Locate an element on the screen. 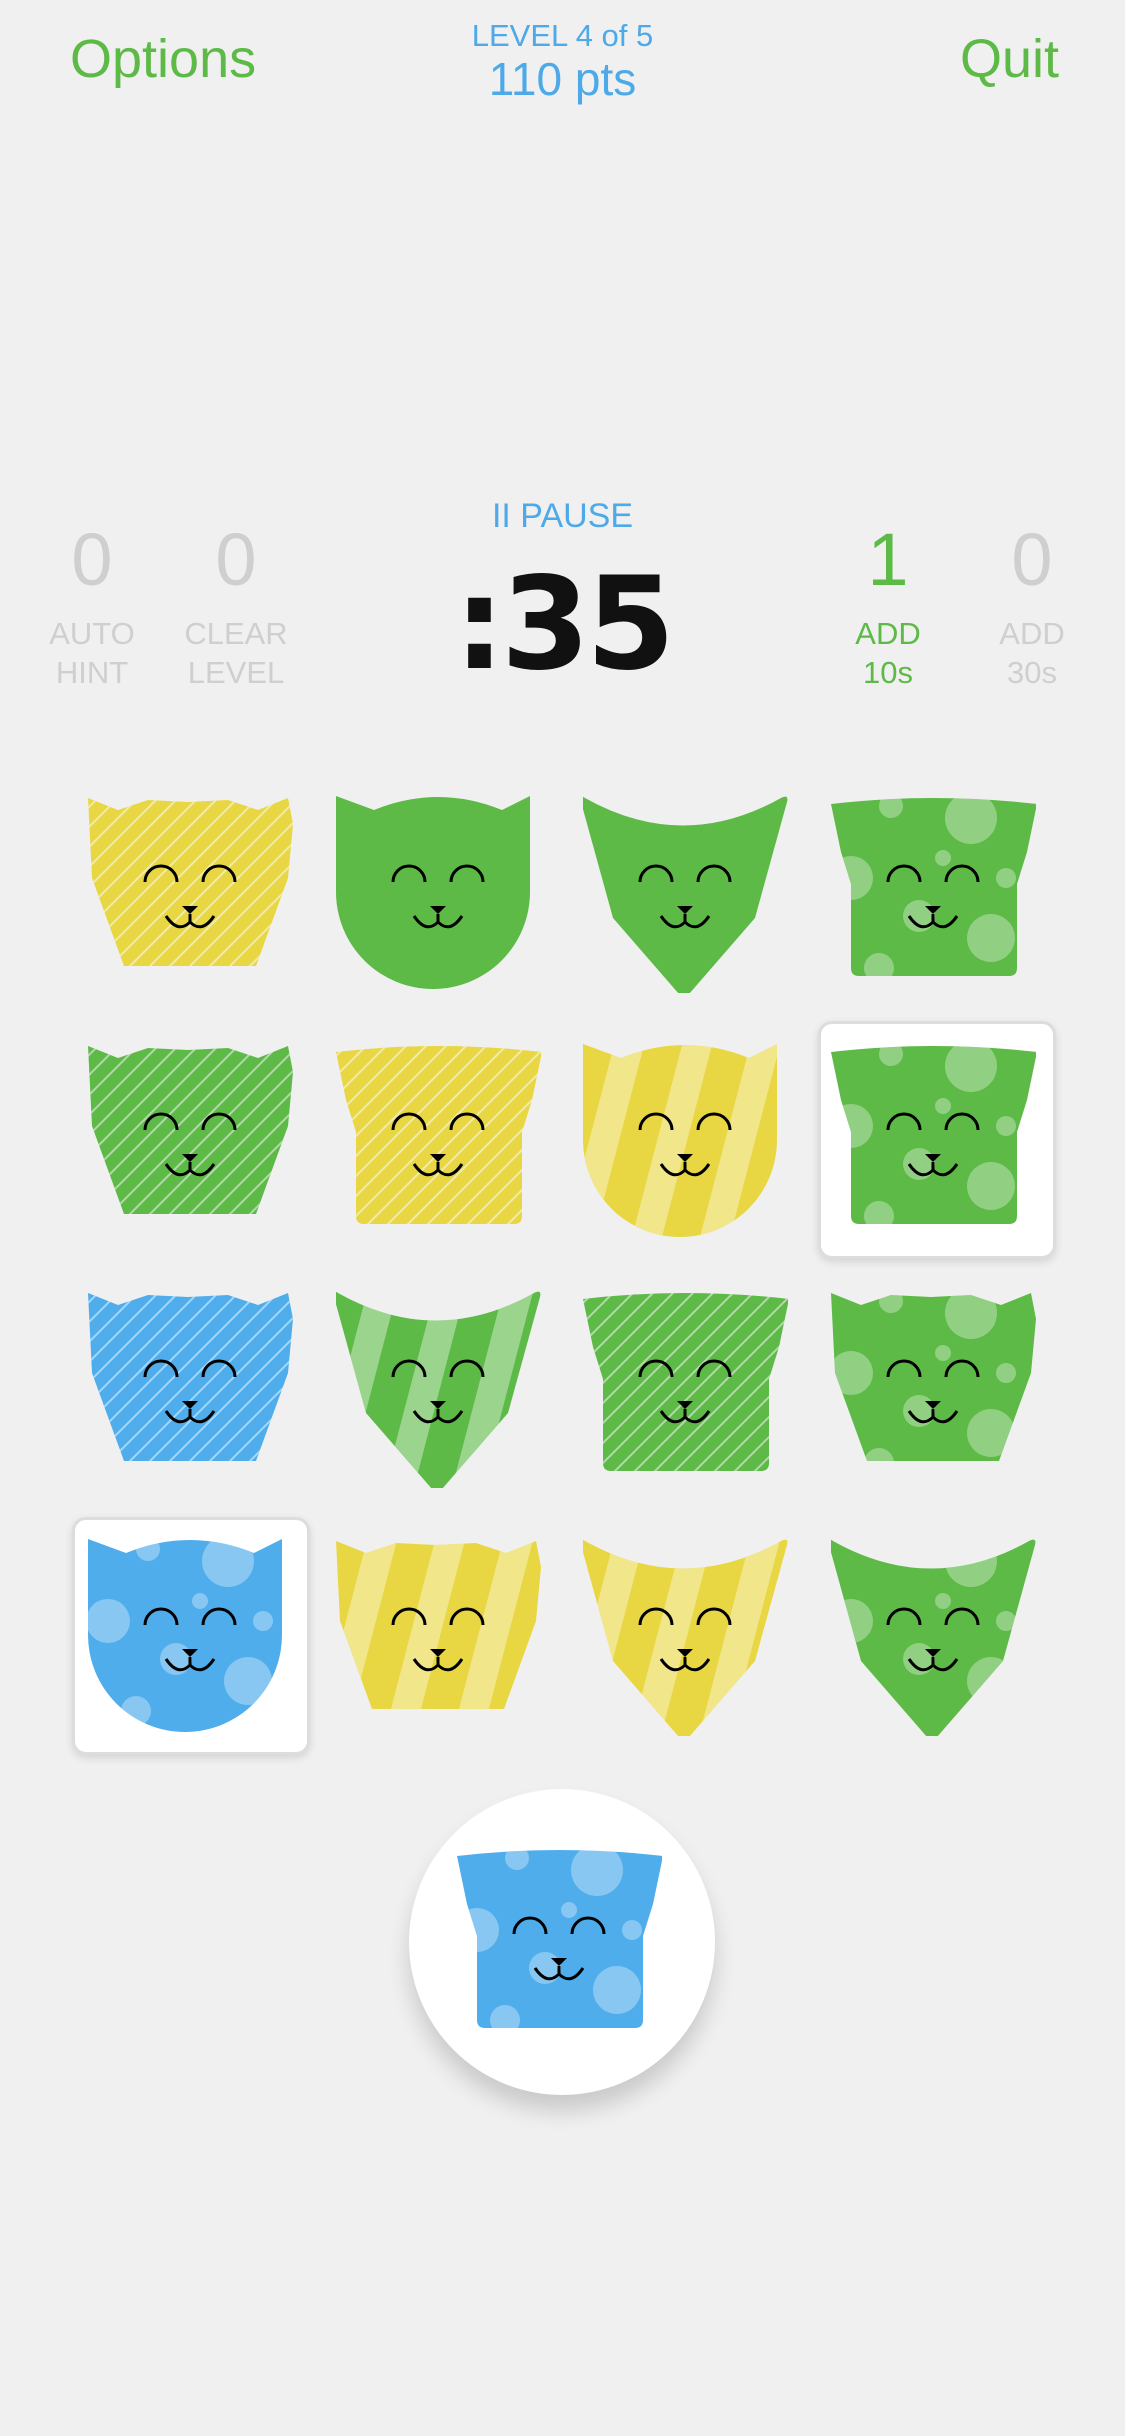  cat-tile-yellow-lines-pointy-ears is located at coordinates (190, 890).